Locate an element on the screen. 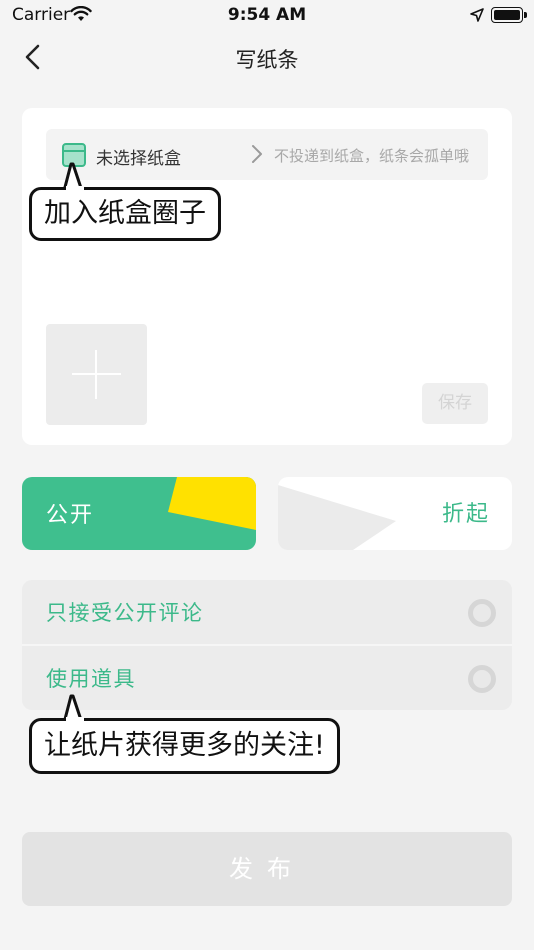  box-select-hint: 不投递到纸盒，纸条会孤单哦 is located at coordinates (372, 156).